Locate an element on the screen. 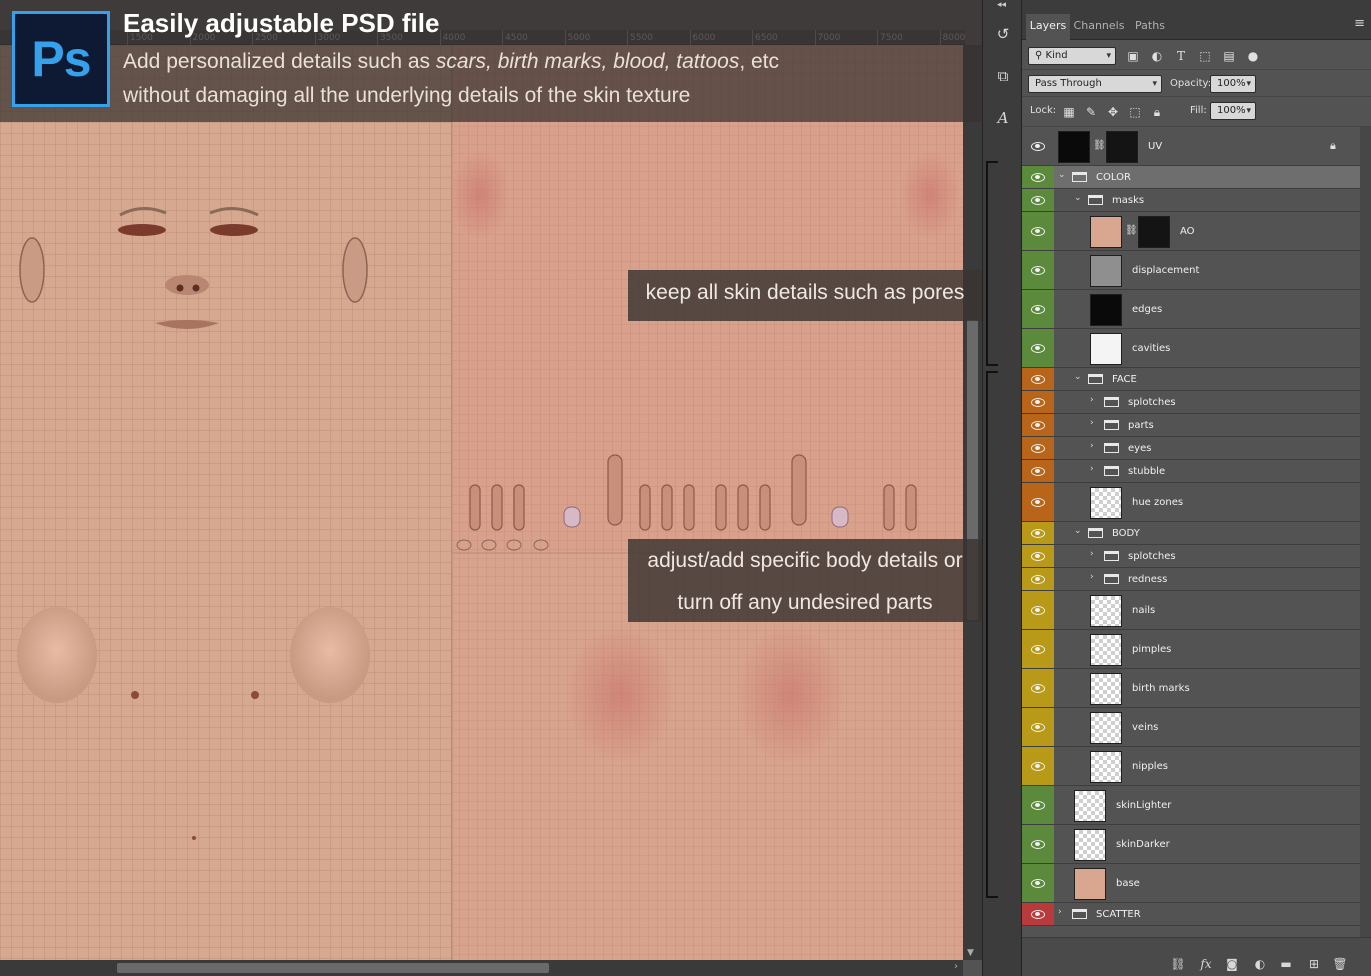 The width and height of the screenshot is (1371, 976). type-filter-icon: T is located at coordinates (1181, 56).